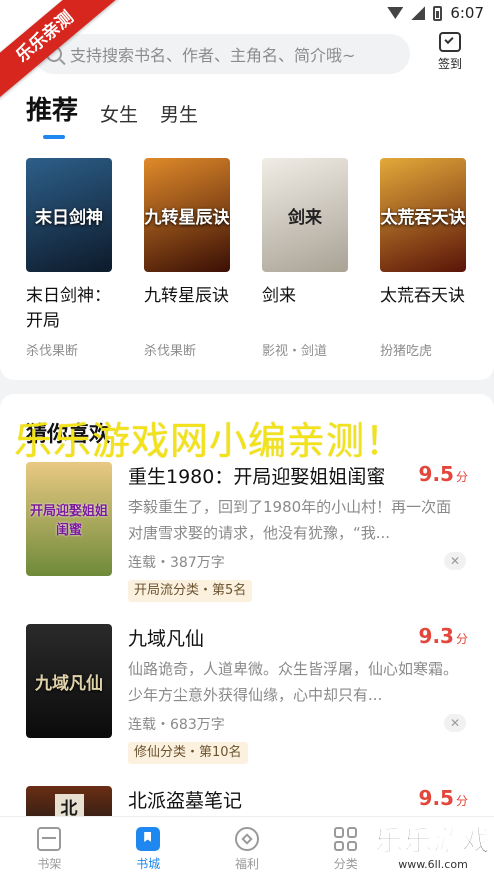 This screenshot has height=878, width=494. I want to click on signin-label: 签到, so click(449, 64).